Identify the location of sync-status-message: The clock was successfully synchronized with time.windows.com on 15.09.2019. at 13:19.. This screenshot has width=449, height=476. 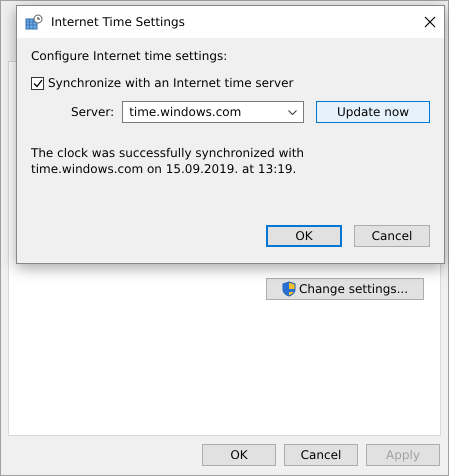
(168, 161).